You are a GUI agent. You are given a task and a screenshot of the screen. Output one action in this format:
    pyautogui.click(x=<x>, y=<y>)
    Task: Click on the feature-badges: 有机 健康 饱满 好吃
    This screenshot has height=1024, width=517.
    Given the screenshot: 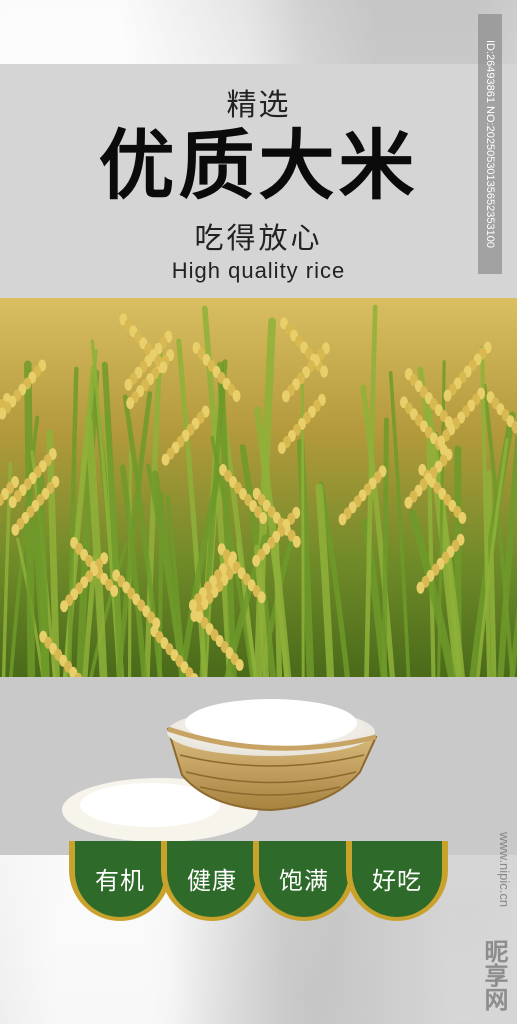 What is the action you would take?
    pyautogui.click(x=258, y=883)
    